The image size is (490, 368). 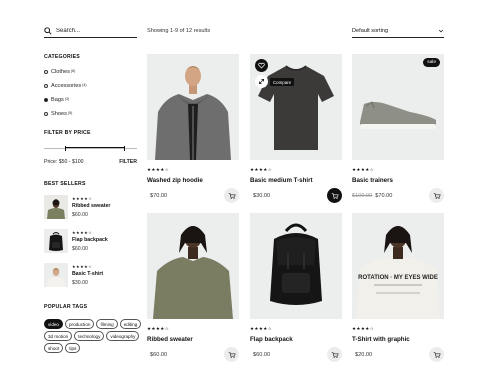 I want to click on product-name: Washed zip hoodie, so click(x=193, y=180).